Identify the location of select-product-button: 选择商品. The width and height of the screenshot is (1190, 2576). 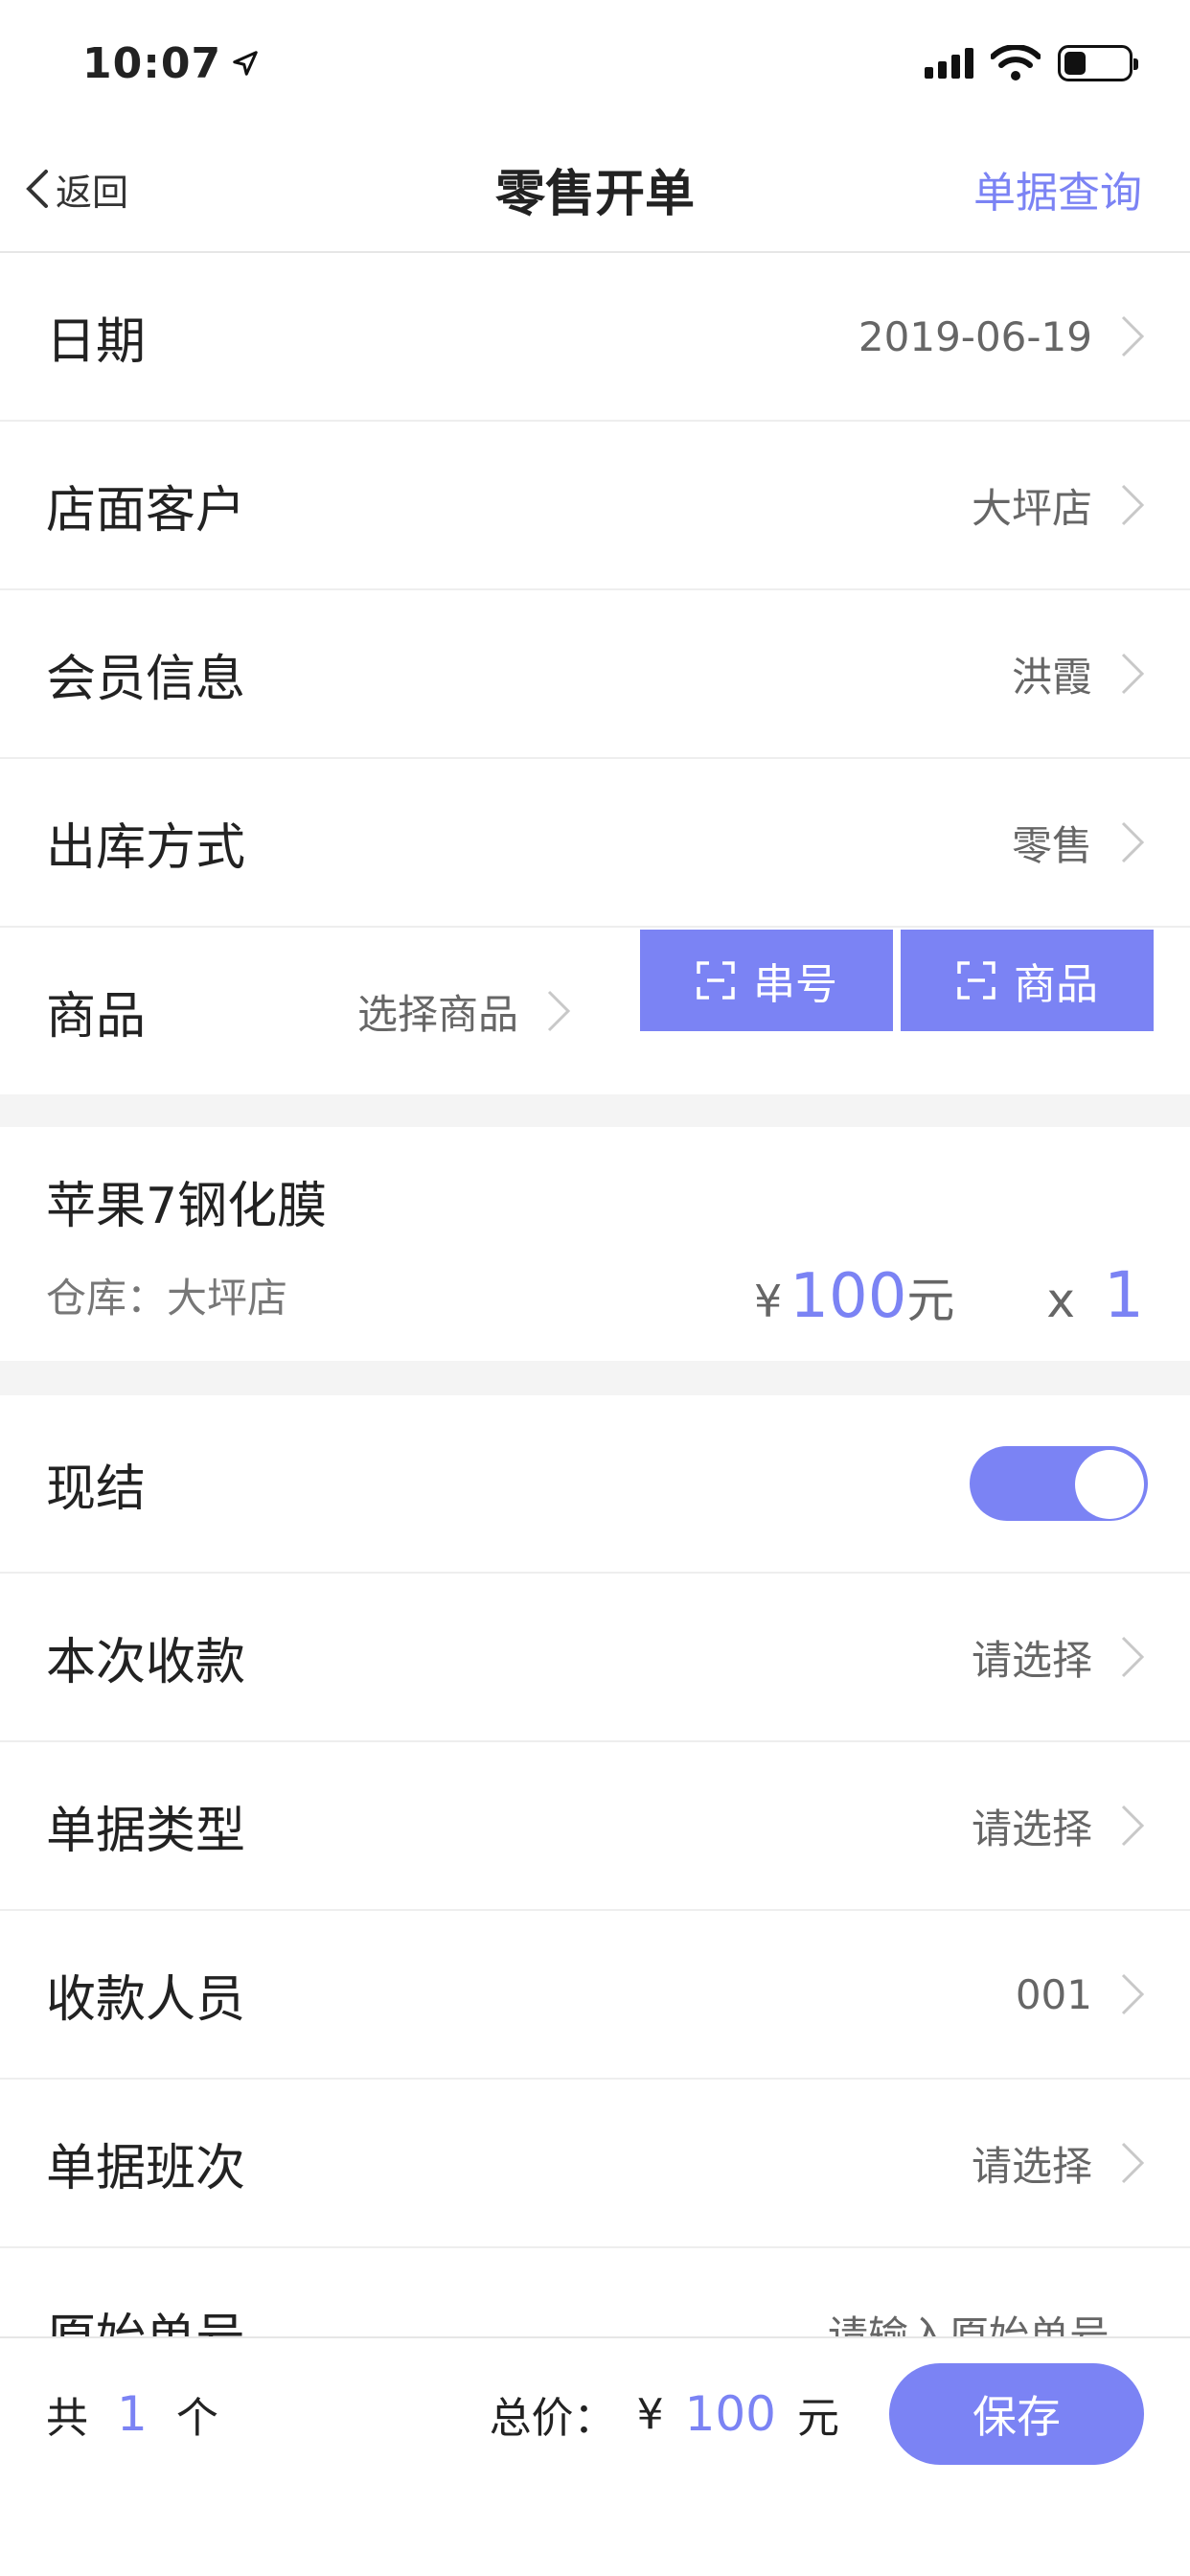
(487, 1012).